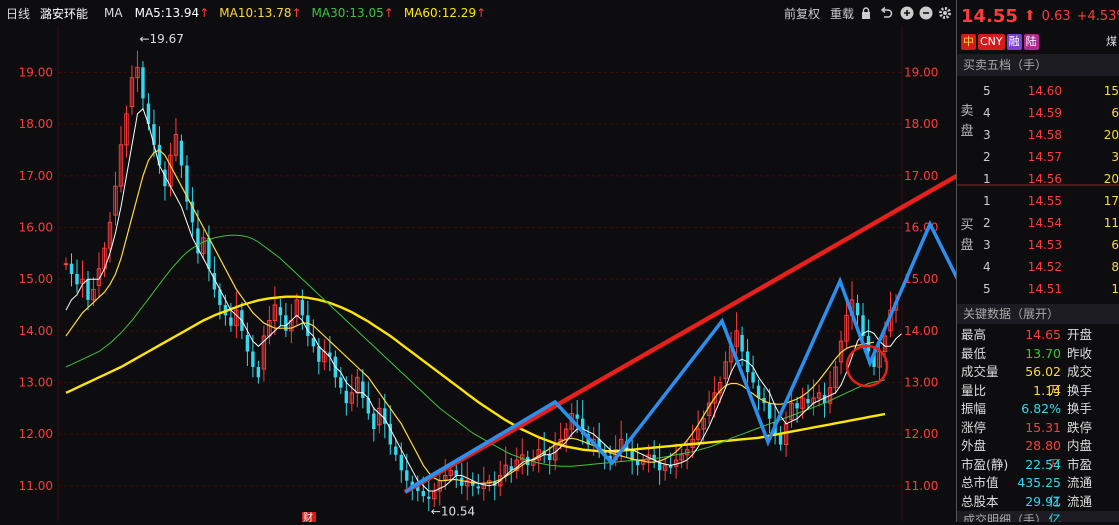 Image resolution: width=1119 pixels, height=525 pixels. What do you see at coordinates (921, 434) in the screenshot?
I see `y-tick-label-right: 12.00` at bounding box center [921, 434].